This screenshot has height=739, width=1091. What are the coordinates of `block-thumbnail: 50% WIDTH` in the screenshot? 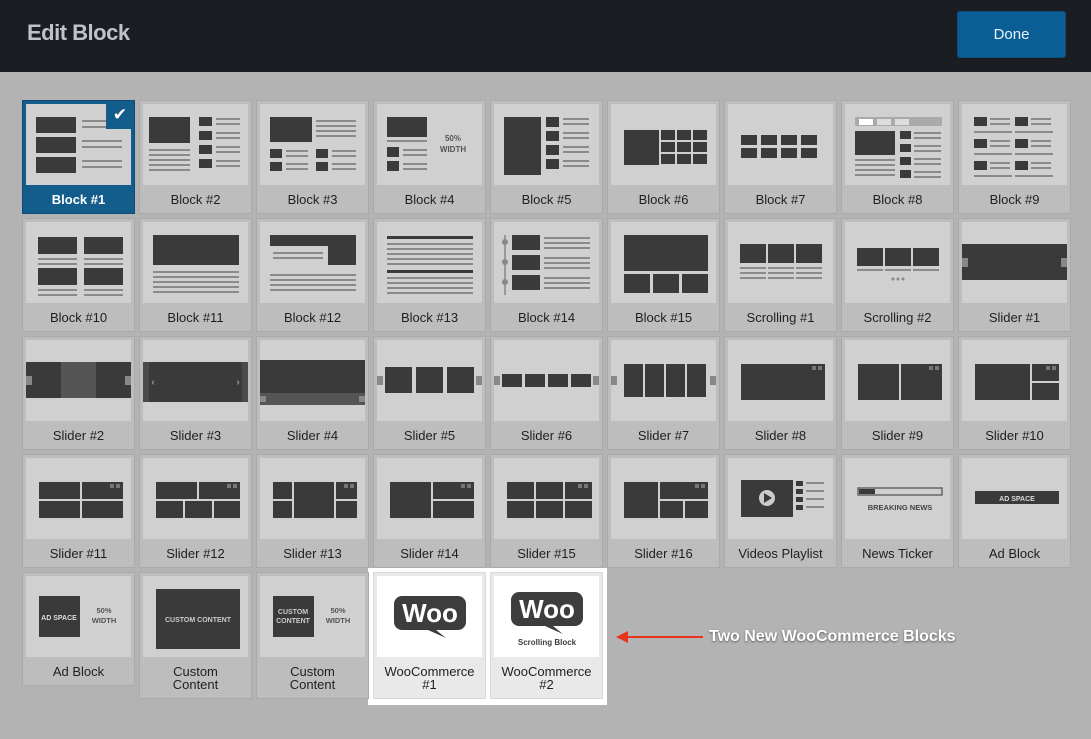 It's located at (429, 144).